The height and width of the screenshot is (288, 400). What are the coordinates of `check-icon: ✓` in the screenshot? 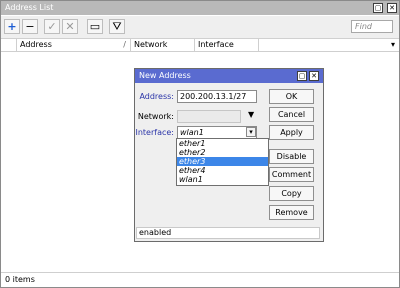 It's located at (52, 26).